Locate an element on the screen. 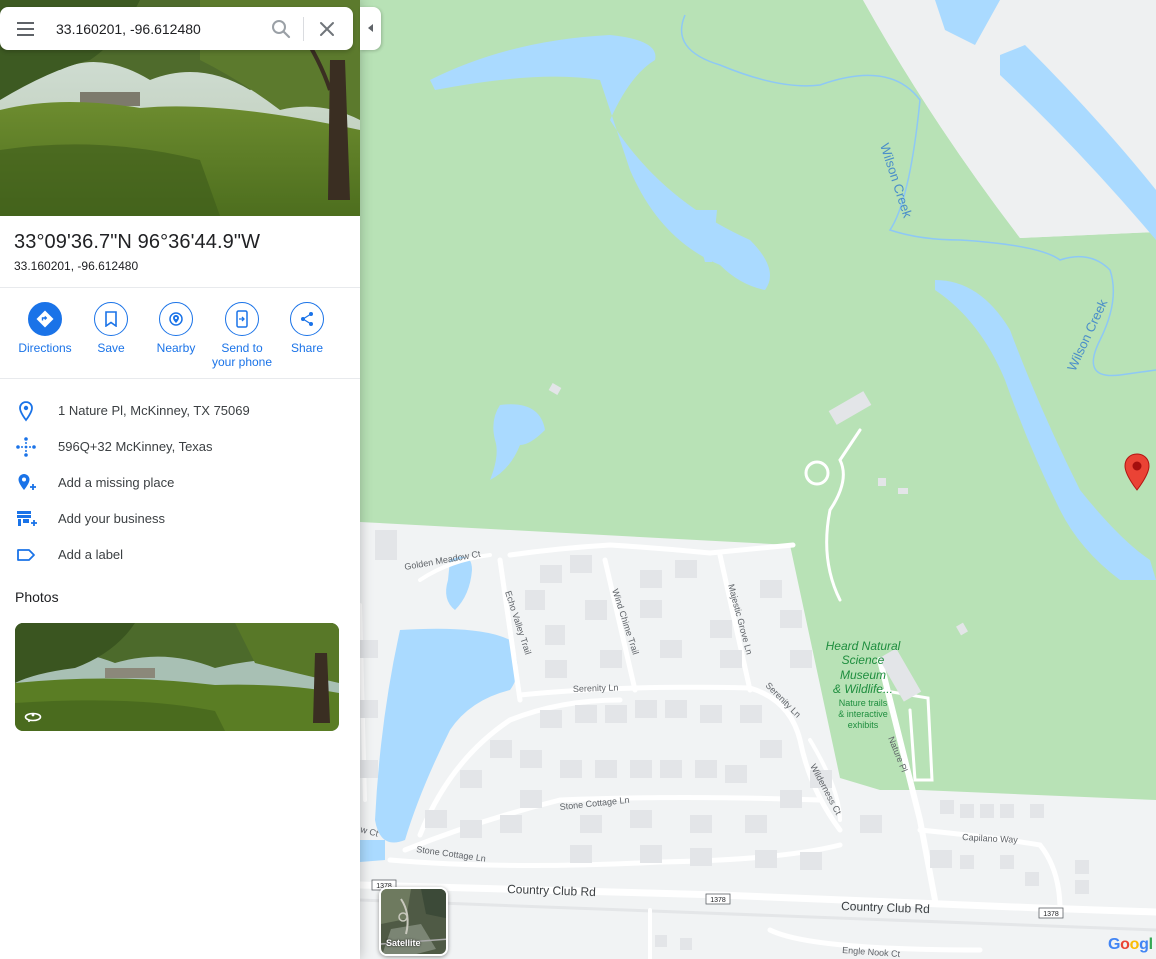  add-business-icon is located at coordinates (27, 518).